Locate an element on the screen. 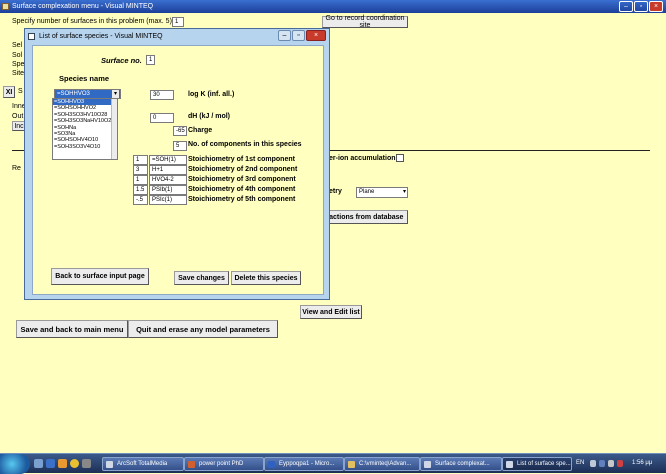 This screenshot has height=474, width=666. outer-label: Out is located at coordinates (18, 116).